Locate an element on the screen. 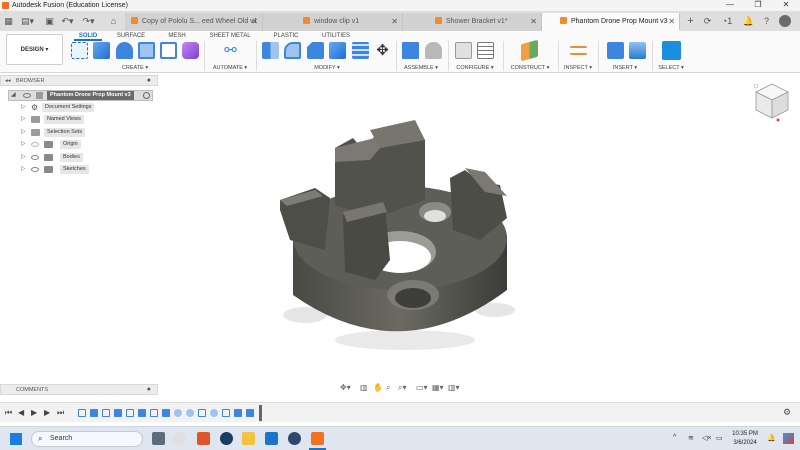 This screenshot has width=800, height=450. tab-document-2: window clip v1 ✕ is located at coordinates (333, 22).